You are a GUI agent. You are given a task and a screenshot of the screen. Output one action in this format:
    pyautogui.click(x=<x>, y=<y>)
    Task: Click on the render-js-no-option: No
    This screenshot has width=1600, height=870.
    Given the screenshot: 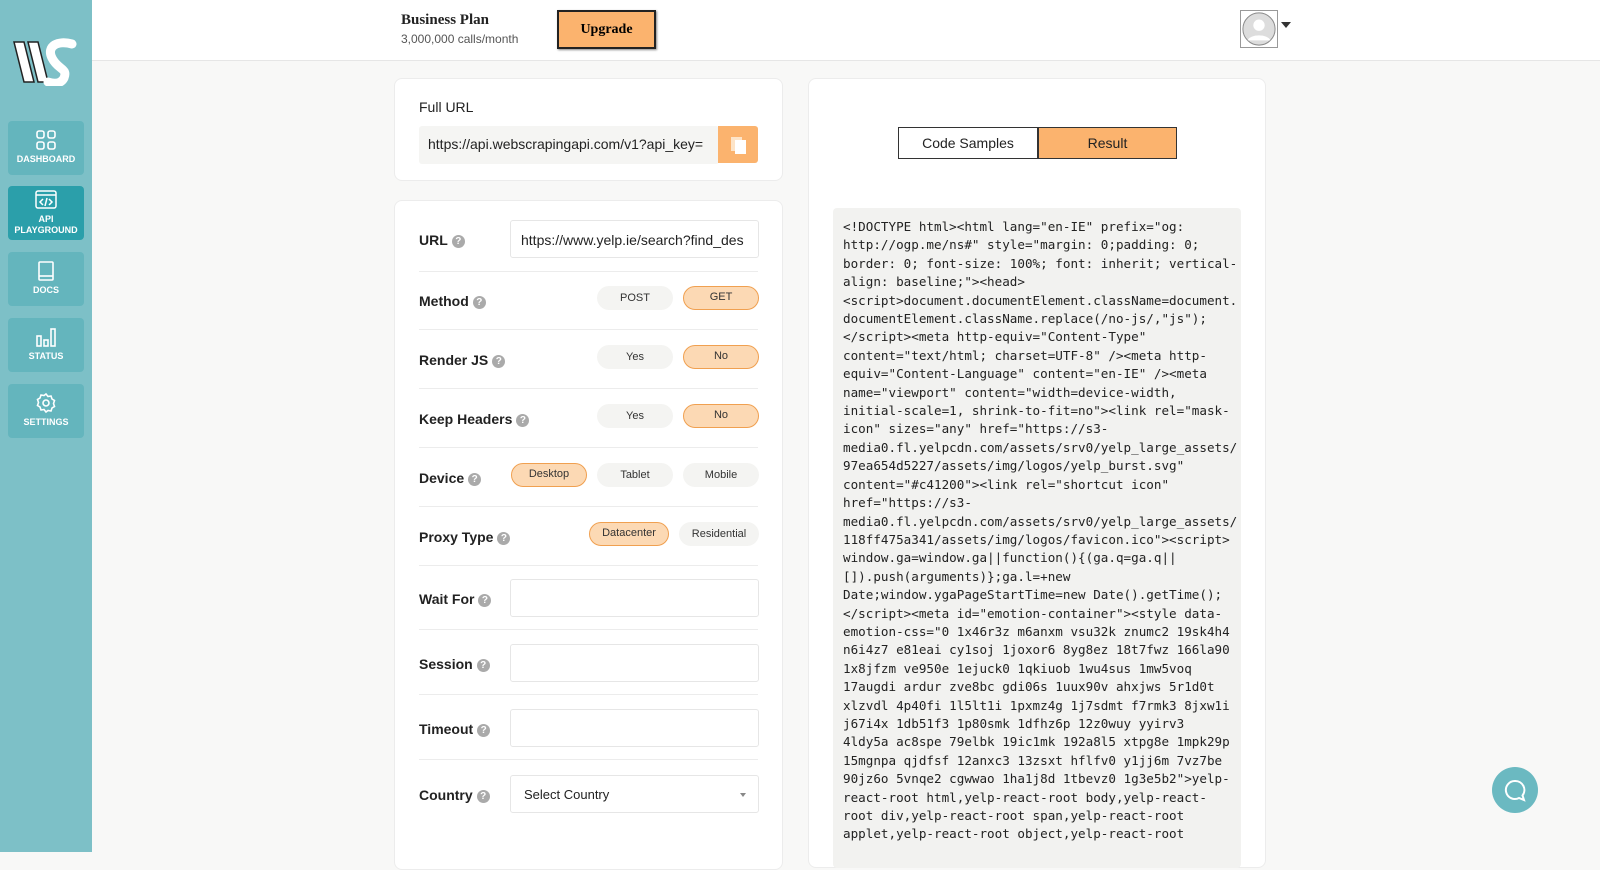 What is the action you would take?
    pyautogui.click(x=721, y=357)
    